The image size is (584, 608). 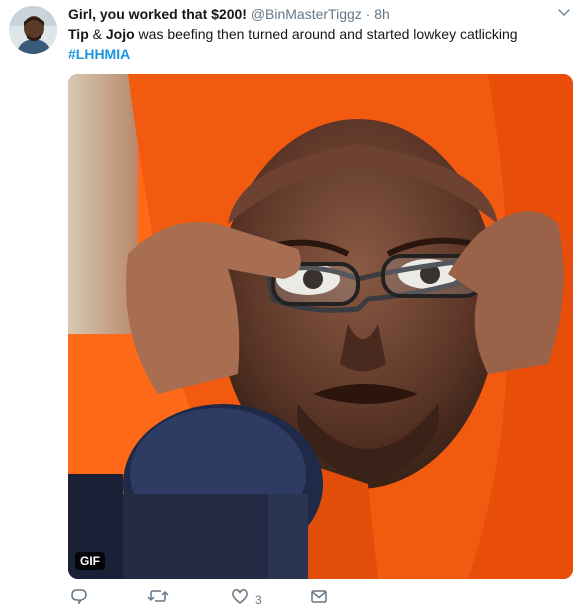 I want to click on mention-name-2: Jojo, so click(x=120, y=34).